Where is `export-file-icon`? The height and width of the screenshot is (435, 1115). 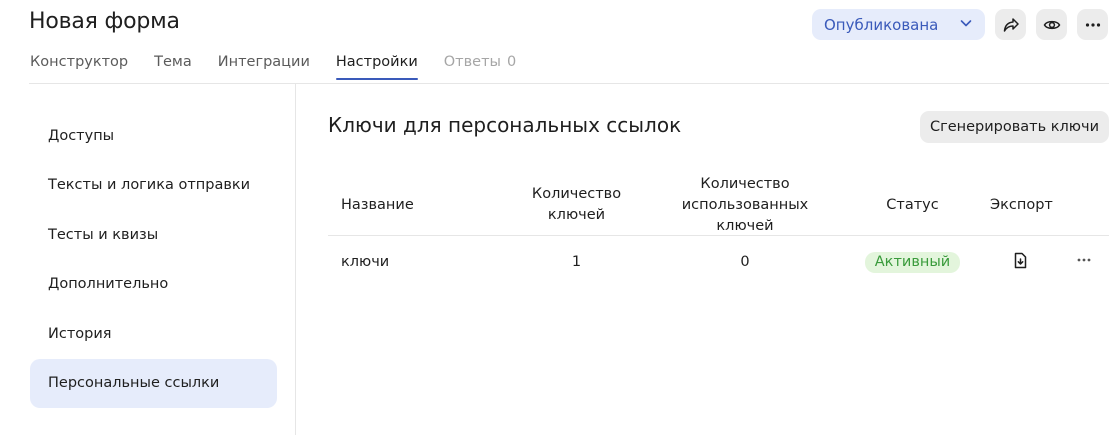
export-file-icon is located at coordinates (1020, 260).